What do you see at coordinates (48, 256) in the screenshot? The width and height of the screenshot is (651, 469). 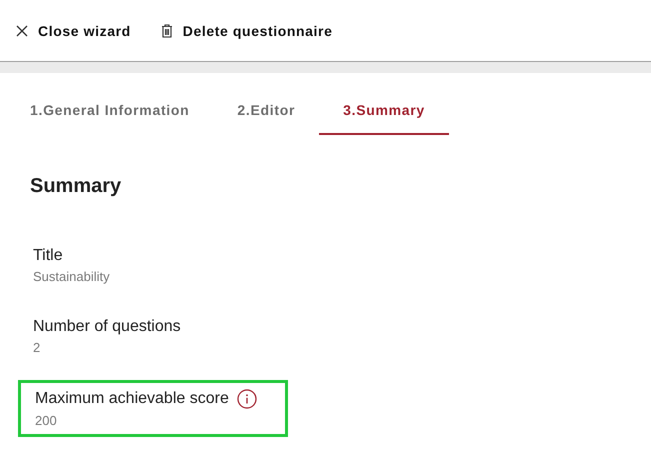 I see `field-label: Title` at bounding box center [48, 256].